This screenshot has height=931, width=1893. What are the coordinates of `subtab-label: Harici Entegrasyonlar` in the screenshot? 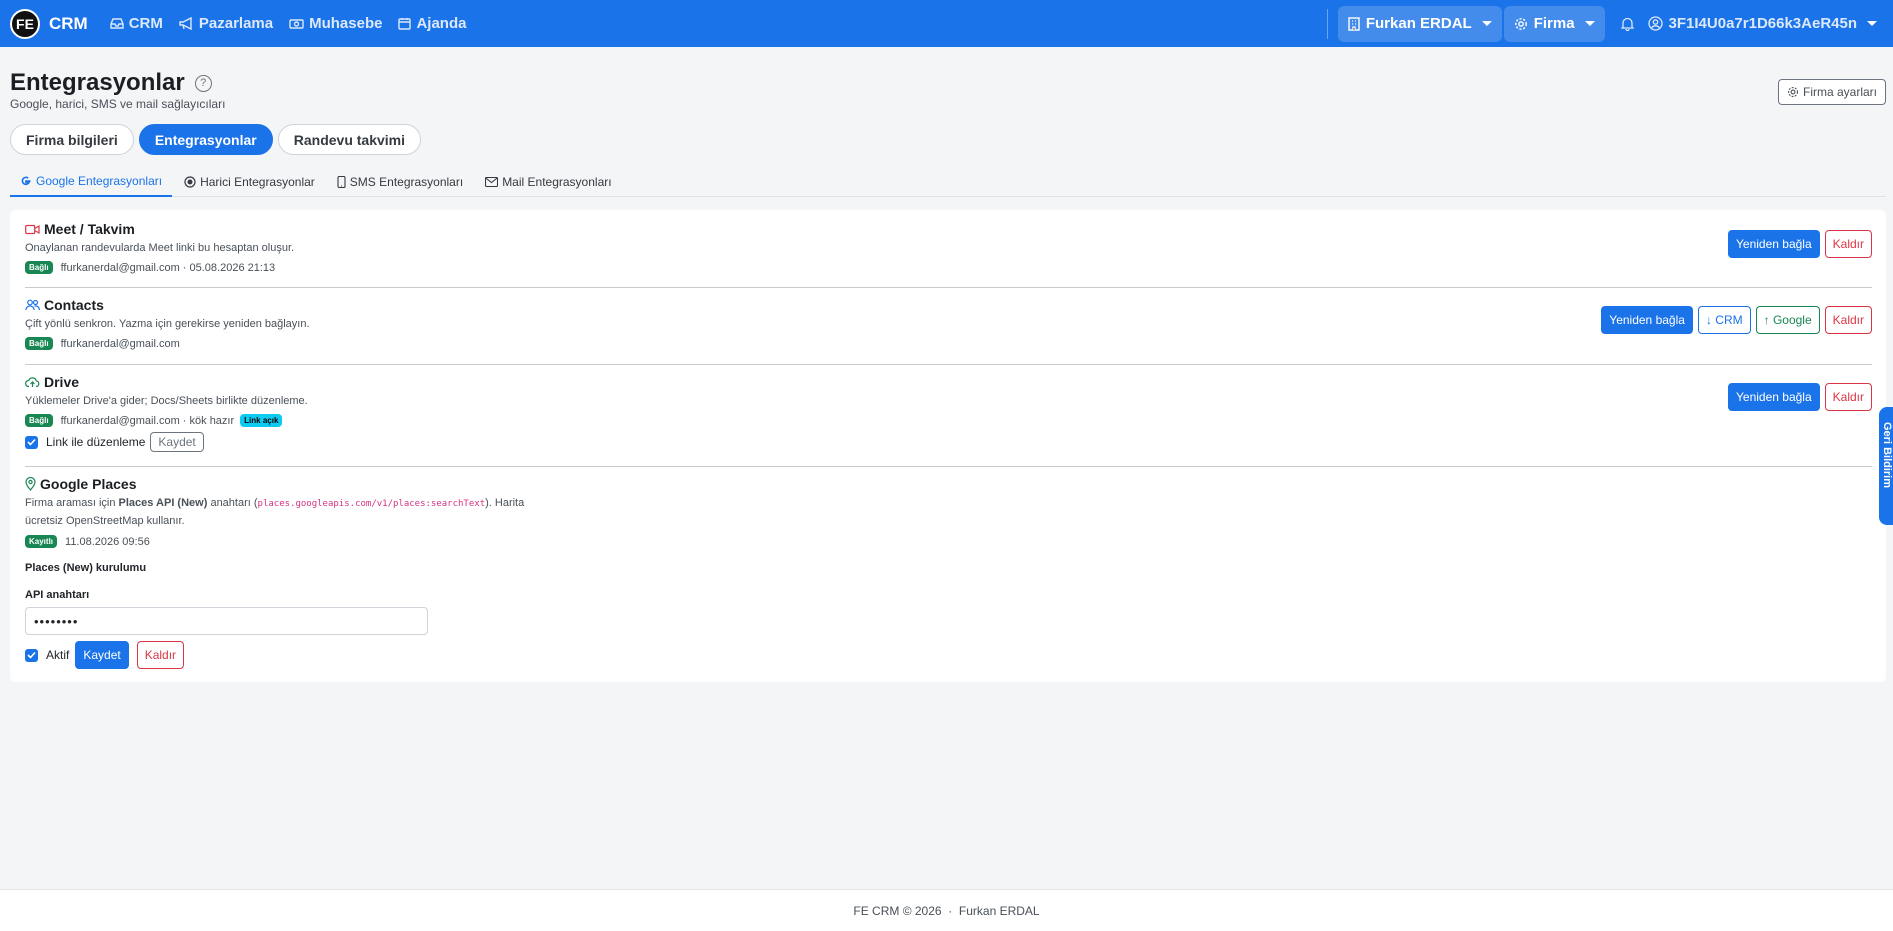 It's located at (257, 182).